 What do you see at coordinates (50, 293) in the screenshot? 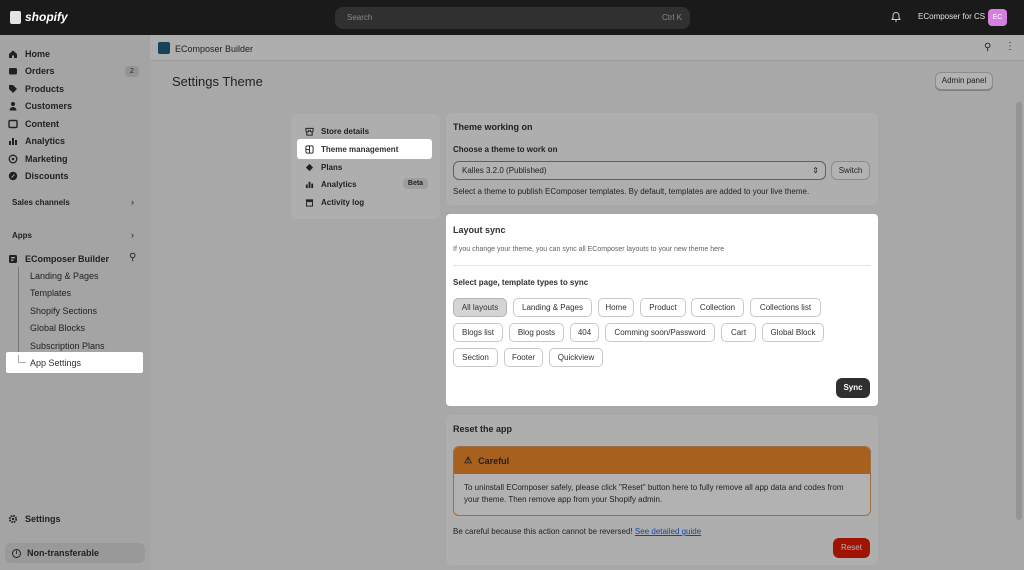
I see `sidebar-sub-templates: Templates` at bounding box center [50, 293].